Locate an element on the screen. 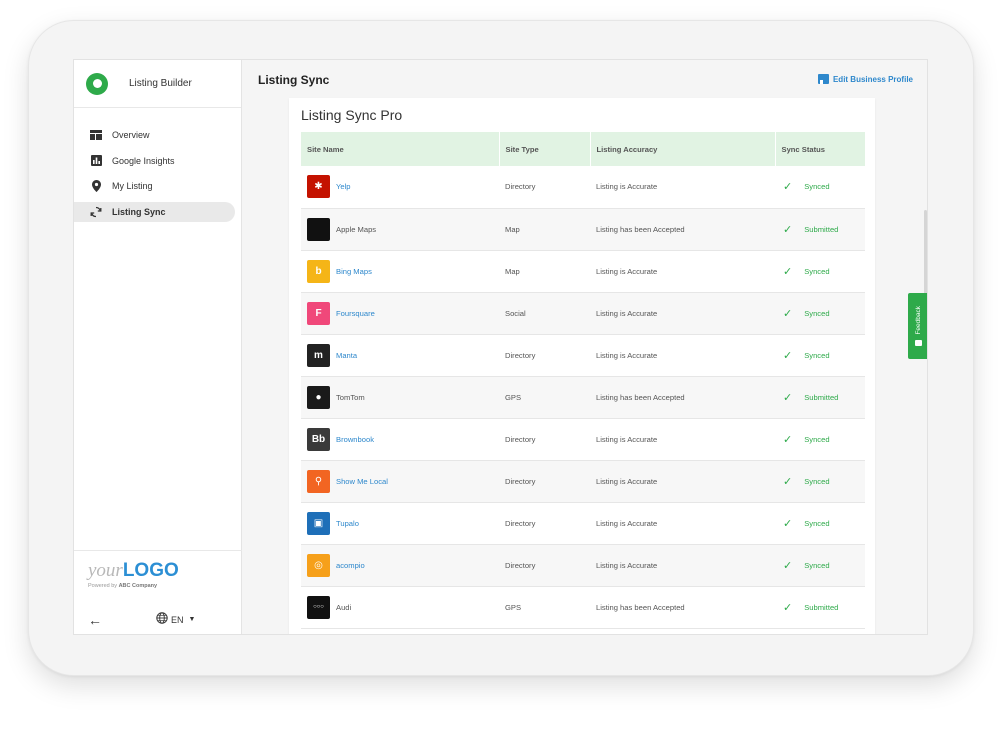  column-header-listing-accuracy: Listing Accuracy is located at coordinates (683, 149).